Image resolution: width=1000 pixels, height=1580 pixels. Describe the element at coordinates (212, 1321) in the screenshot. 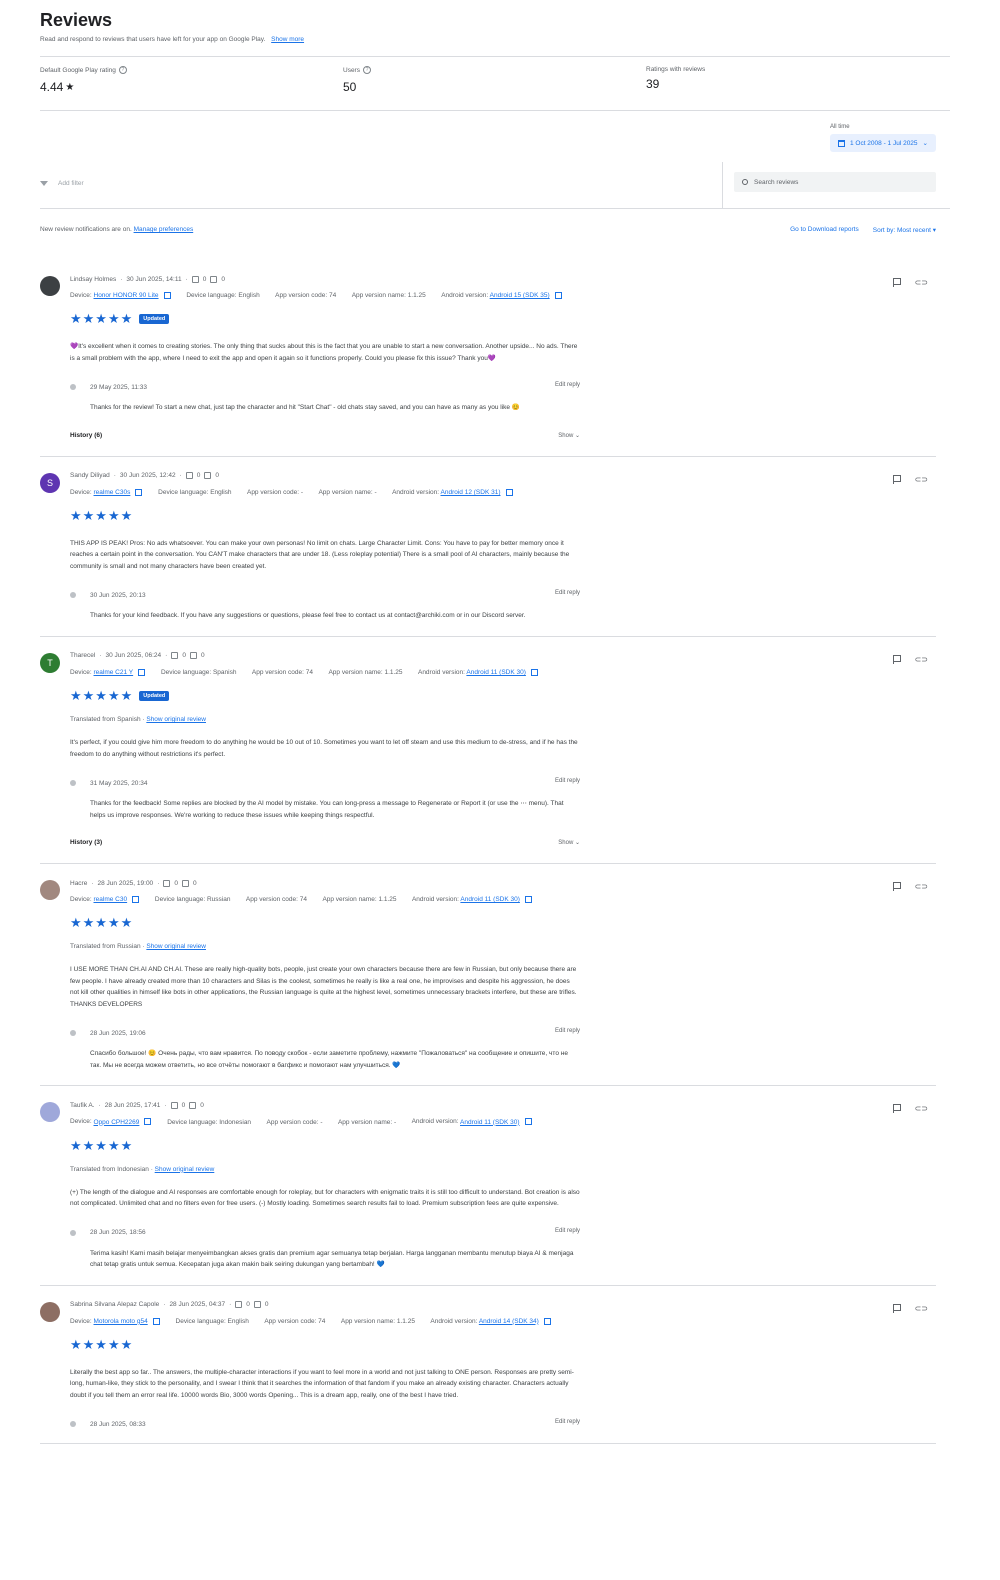

I see `device-language: Device language: English` at that location.